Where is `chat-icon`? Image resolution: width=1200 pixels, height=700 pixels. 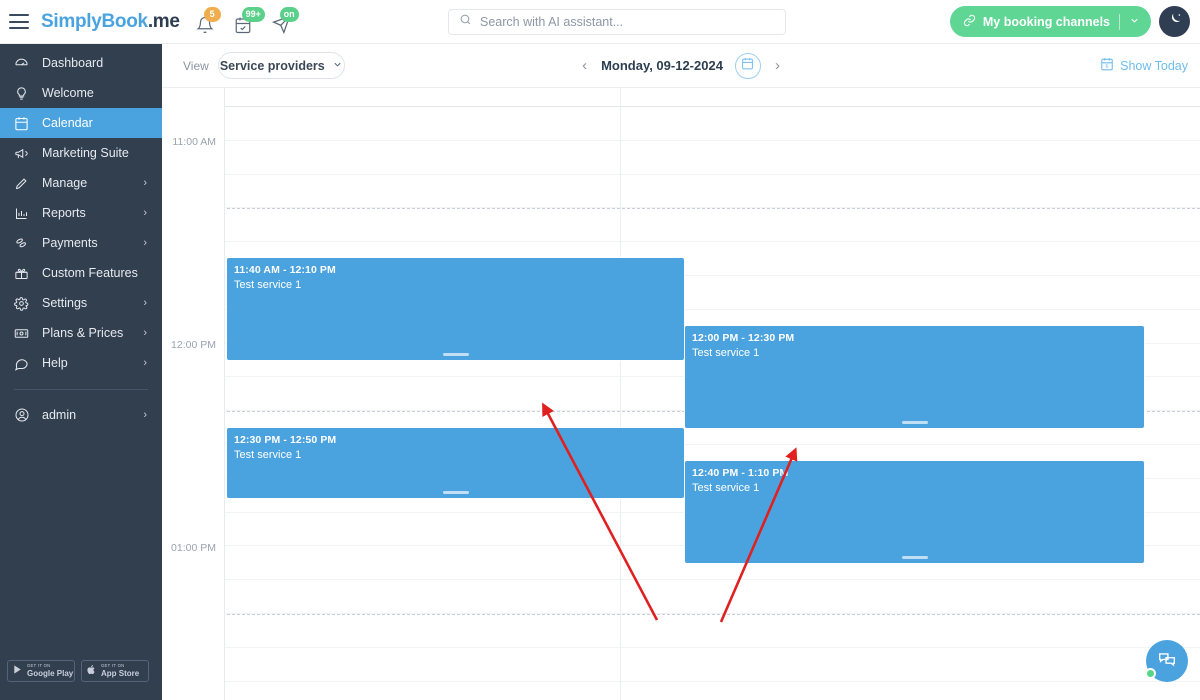 chat-icon is located at coordinates (25, 363).